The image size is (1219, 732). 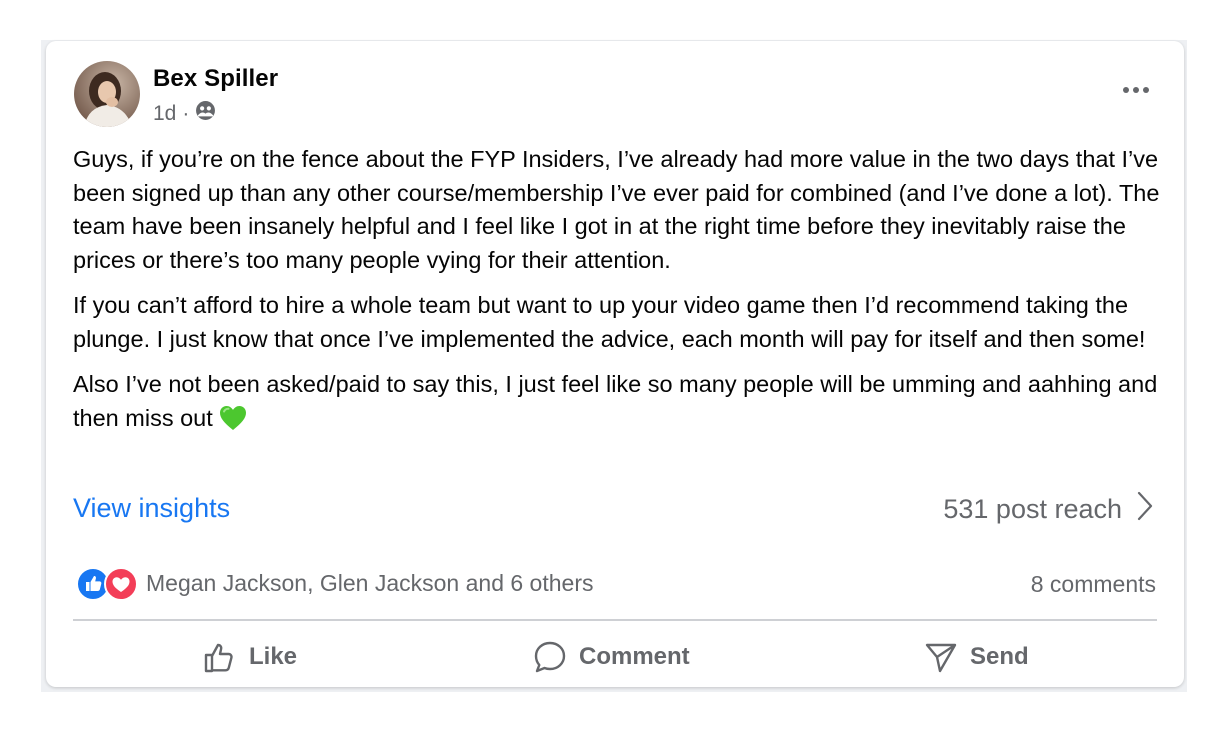 I want to click on view-insights-link: View insights, so click(x=151, y=508).